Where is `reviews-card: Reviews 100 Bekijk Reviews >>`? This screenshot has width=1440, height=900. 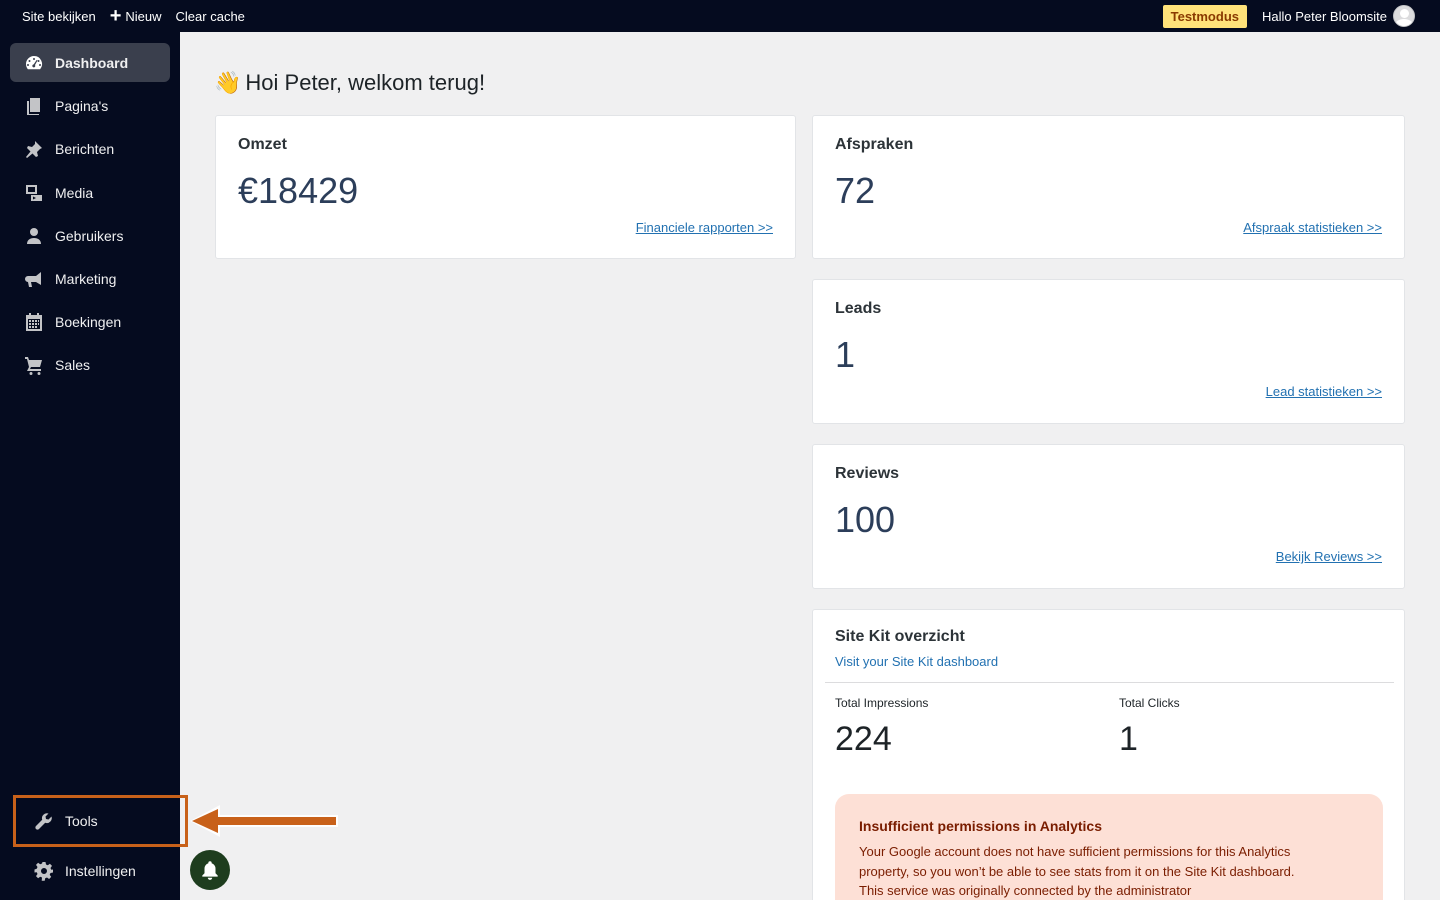
reviews-card: Reviews 100 Bekijk Reviews >> is located at coordinates (1108, 516).